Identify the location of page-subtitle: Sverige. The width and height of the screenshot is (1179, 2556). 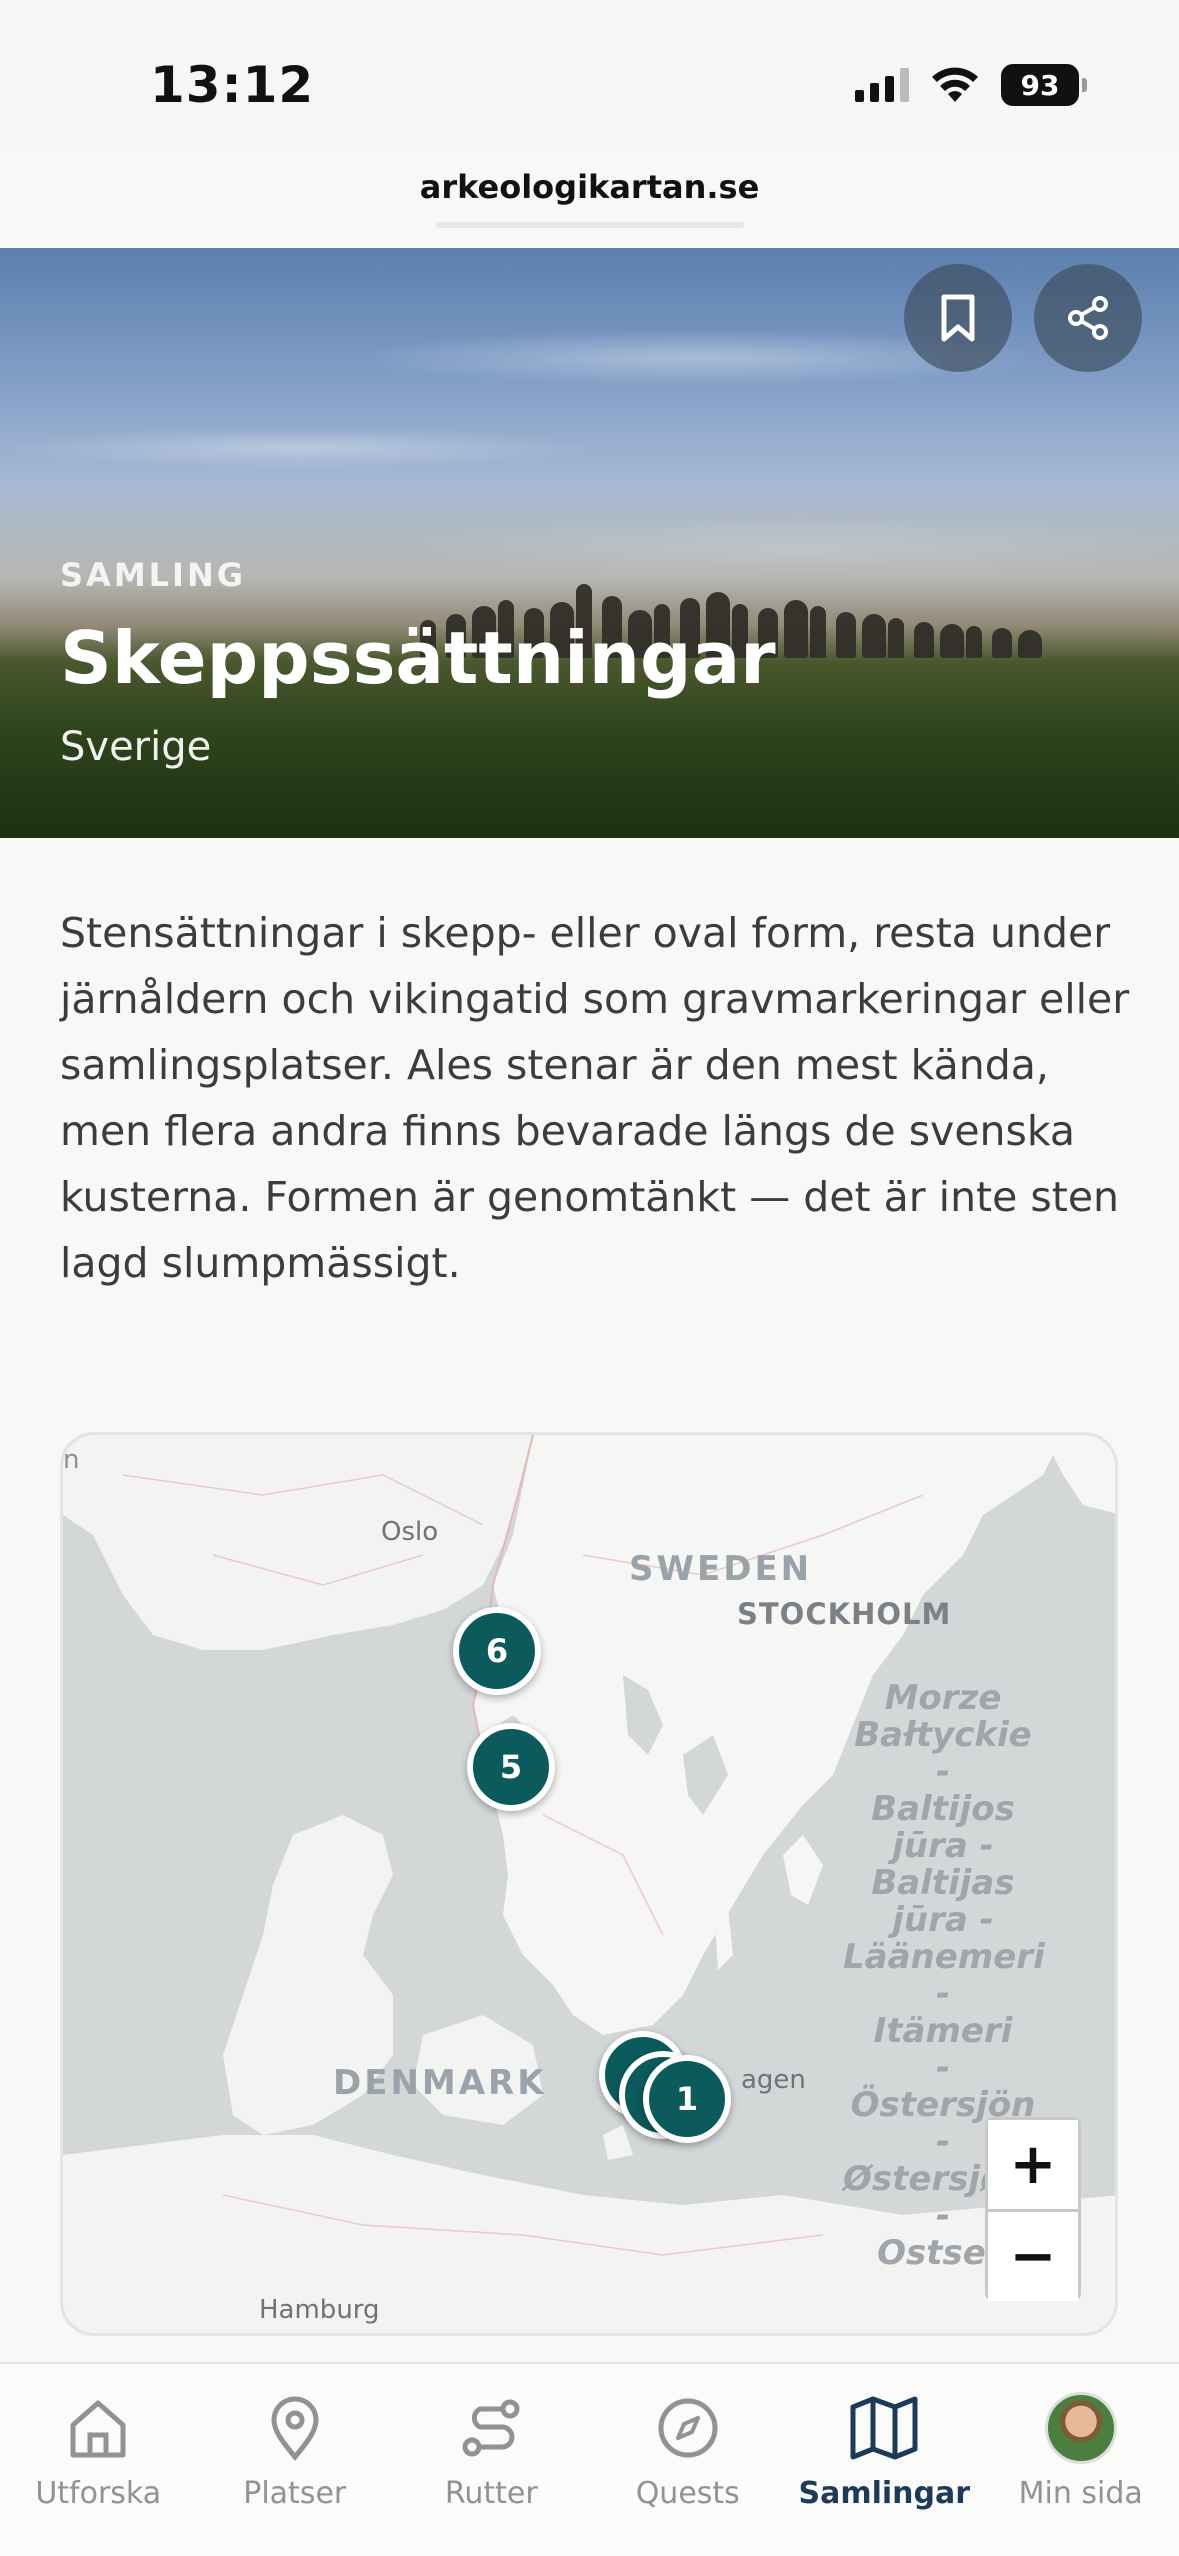
(136, 747).